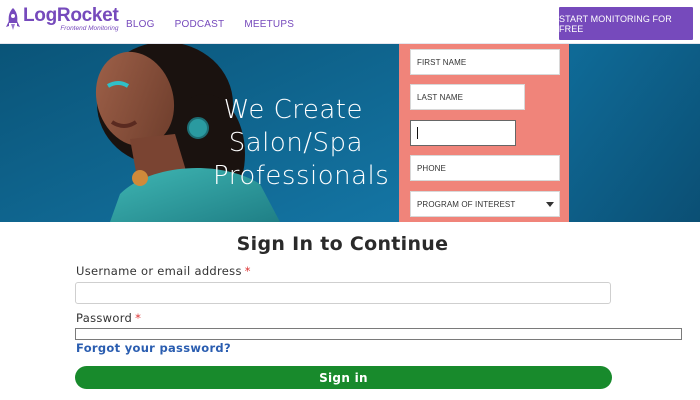  What do you see at coordinates (485, 168) in the screenshot?
I see `phone-field: PHONE` at bounding box center [485, 168].